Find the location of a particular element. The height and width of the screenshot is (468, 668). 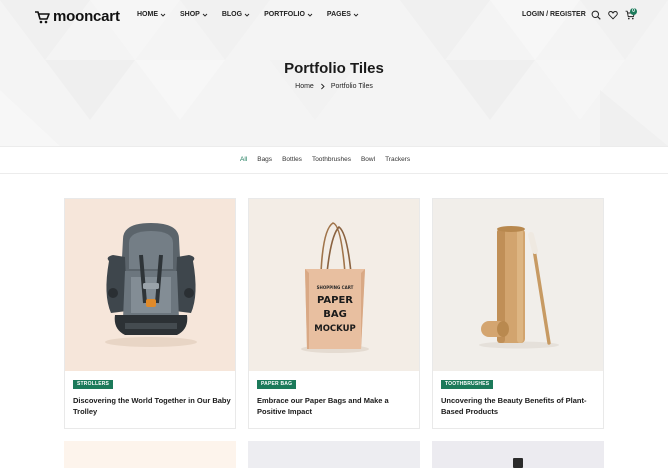

menu-item-label: HOME is located at coordinates (147, 14).